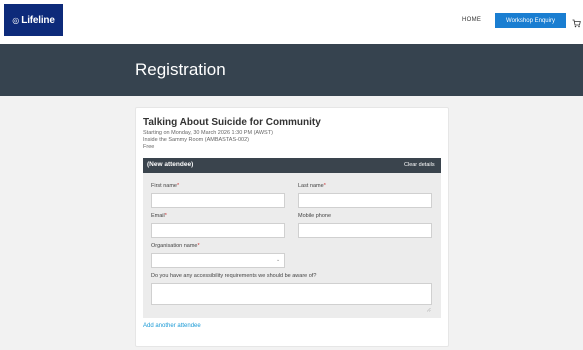 Image resolution: width=583 pixels, height=350 pixels. What do you see at coordinates (365, 200) in the screenshot?
I see `last-name-field` at bounding box center [365, 200].